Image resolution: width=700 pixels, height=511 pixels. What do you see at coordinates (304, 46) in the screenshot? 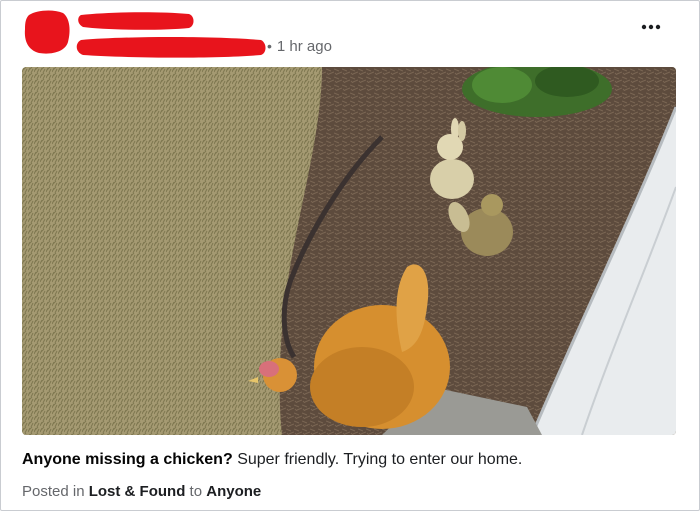
I see `timestamp-text: 1 hr ago` at bounding box center [304, 46].